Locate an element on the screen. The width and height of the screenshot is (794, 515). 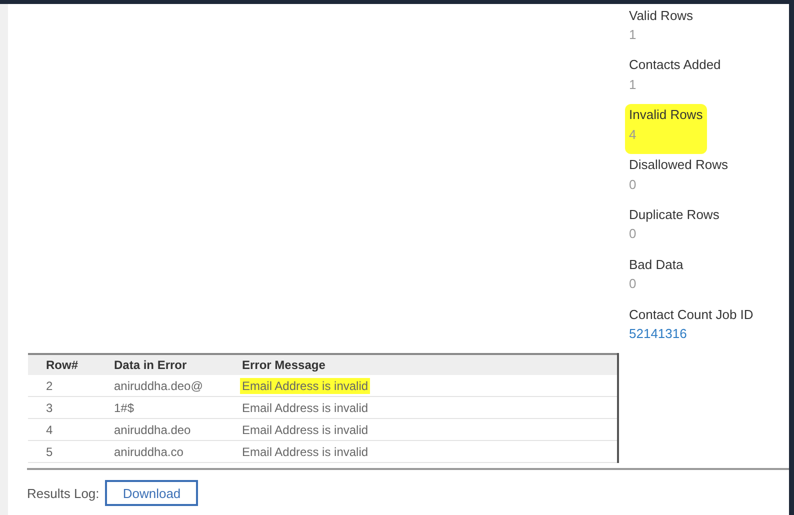
stat-label: Bad Data is located at coordinates (656, 265).